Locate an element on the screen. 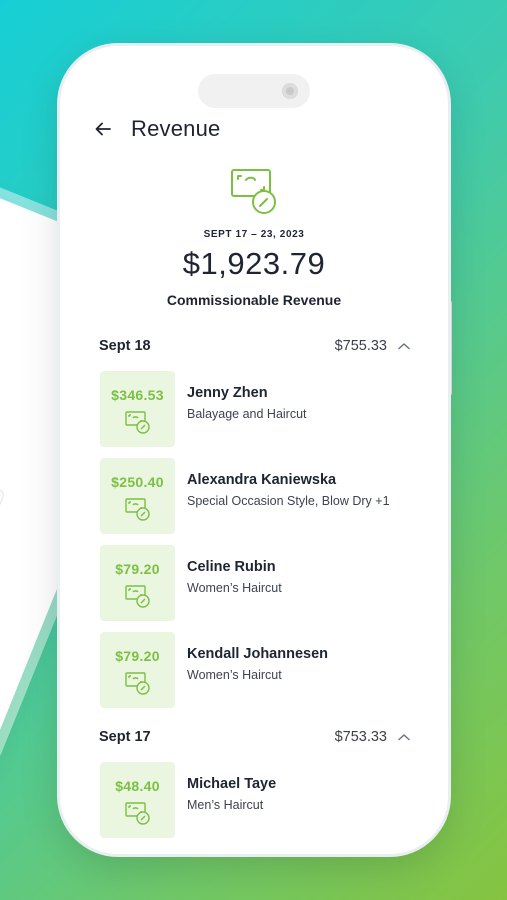 The image size is (507, 900). day-label: Sept 17 is located at coordinates (125, 737).